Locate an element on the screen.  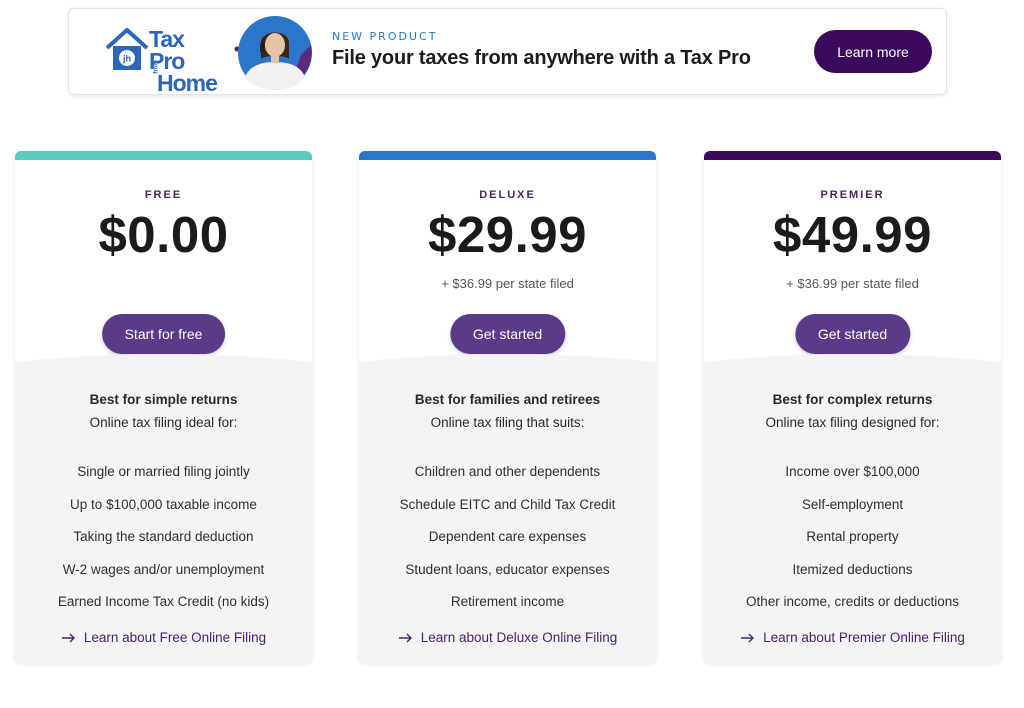
plan-price: $29.99 is located at coordinates (507, 234).